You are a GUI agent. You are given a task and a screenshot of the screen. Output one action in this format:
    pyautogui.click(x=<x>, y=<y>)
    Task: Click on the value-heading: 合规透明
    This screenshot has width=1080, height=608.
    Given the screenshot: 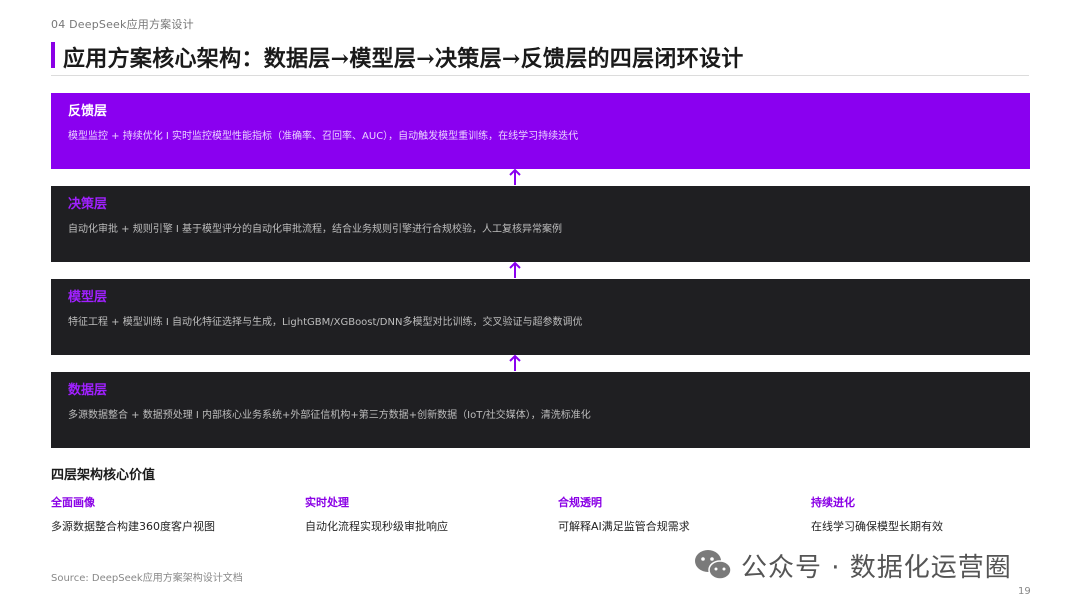 What is the action you would take?
    pyautogui.click(x=580, y=502)
    